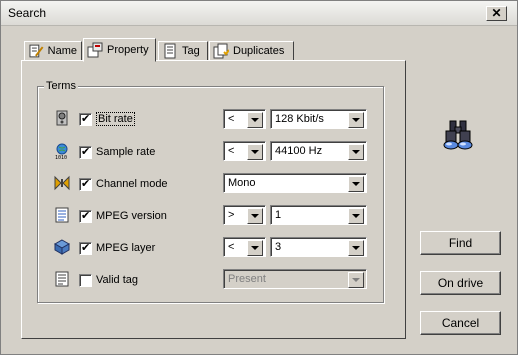  What do you see at coordinates (259, 13) in the screenshot?
I see `title-bar: Search ✕` at bounding box center [259, 13].